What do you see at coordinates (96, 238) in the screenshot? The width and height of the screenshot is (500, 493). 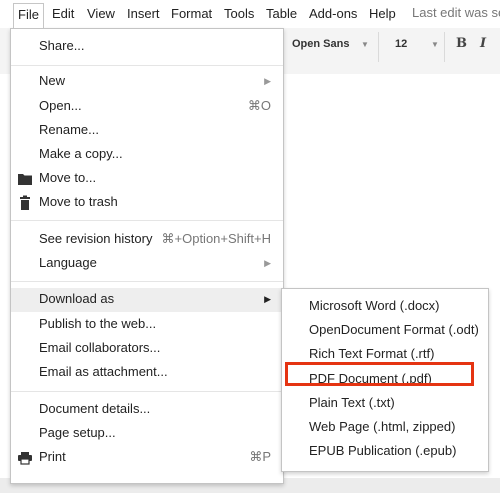 I see `menu-item-label: See revision history` at bounding box center [96, 238].